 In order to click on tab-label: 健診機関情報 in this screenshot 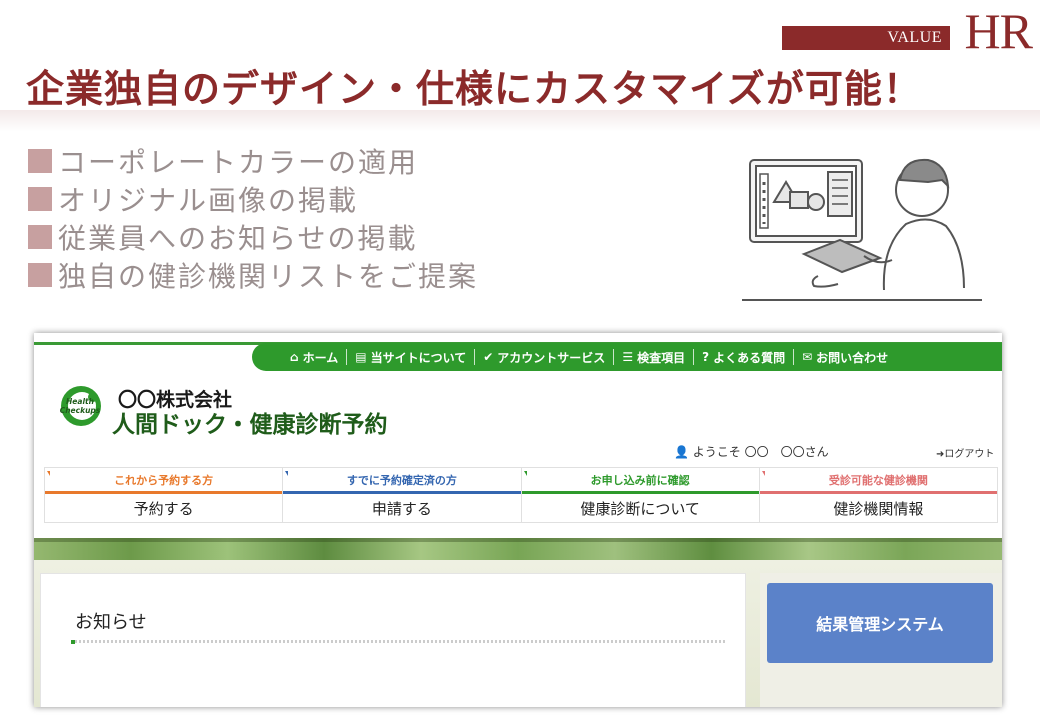, I will do `click(878, 508)`.